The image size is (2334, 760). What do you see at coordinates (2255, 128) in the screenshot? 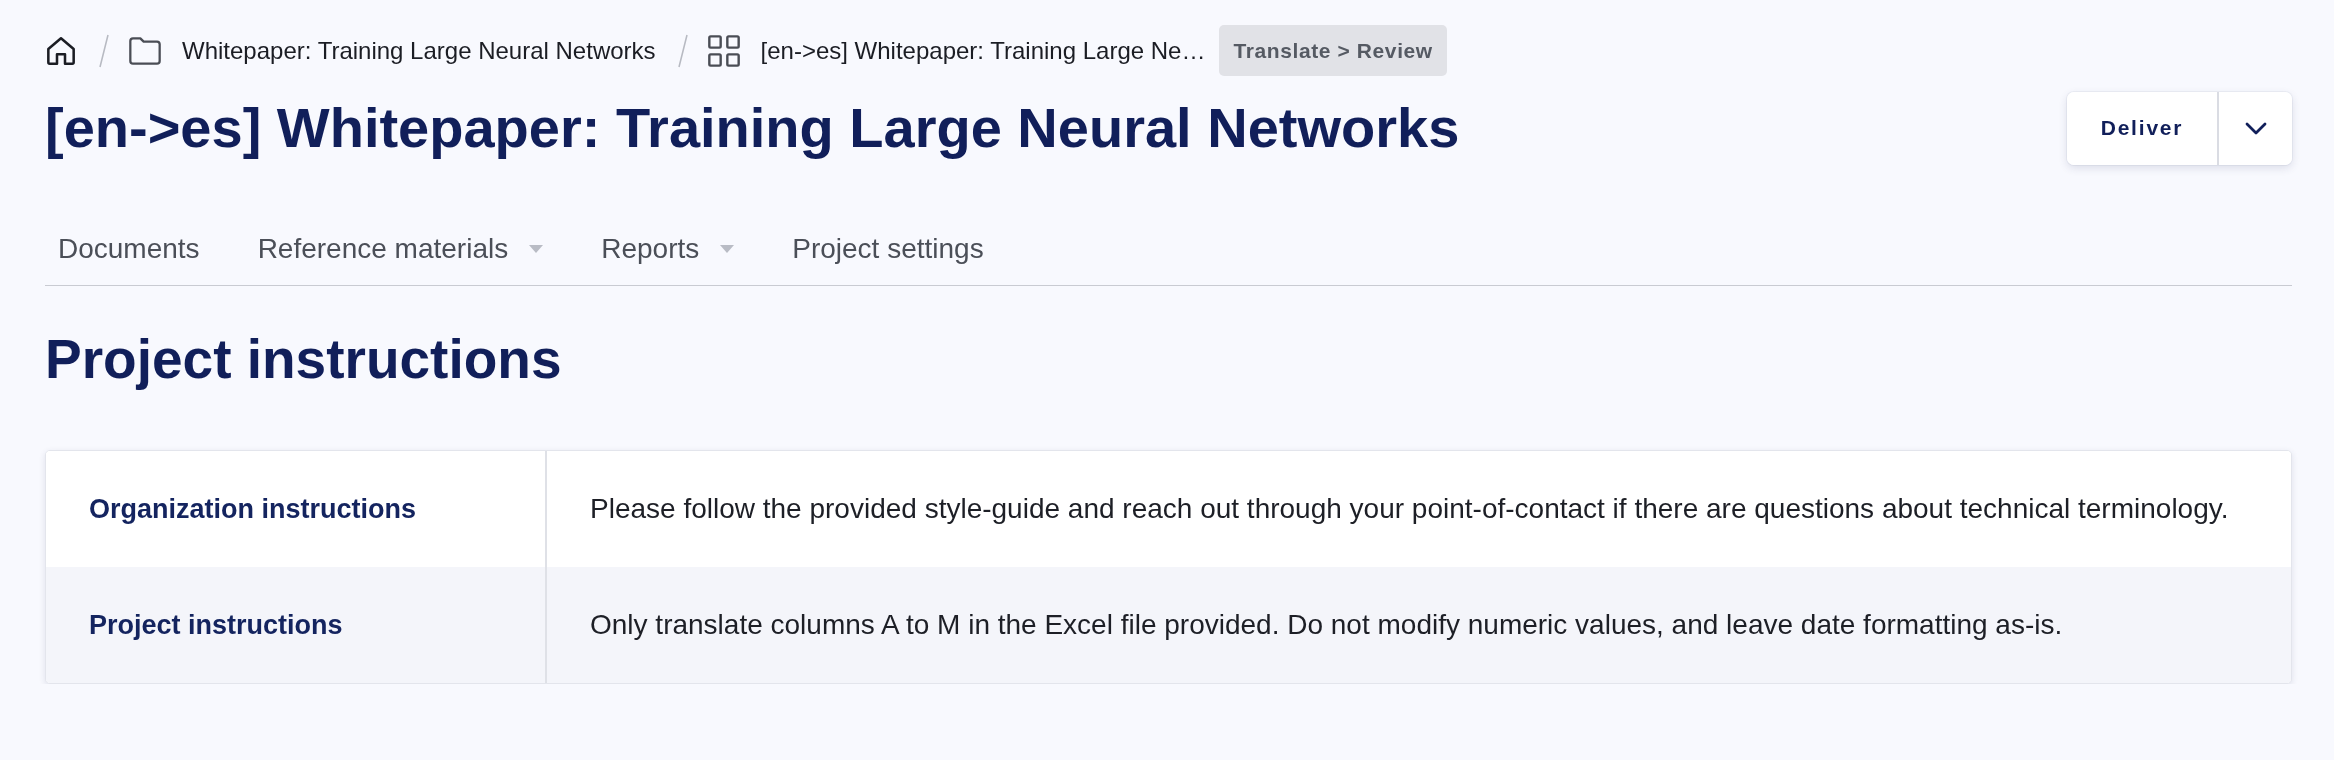
I see `chevron-down-icon` at bounding box center [2255, 128].